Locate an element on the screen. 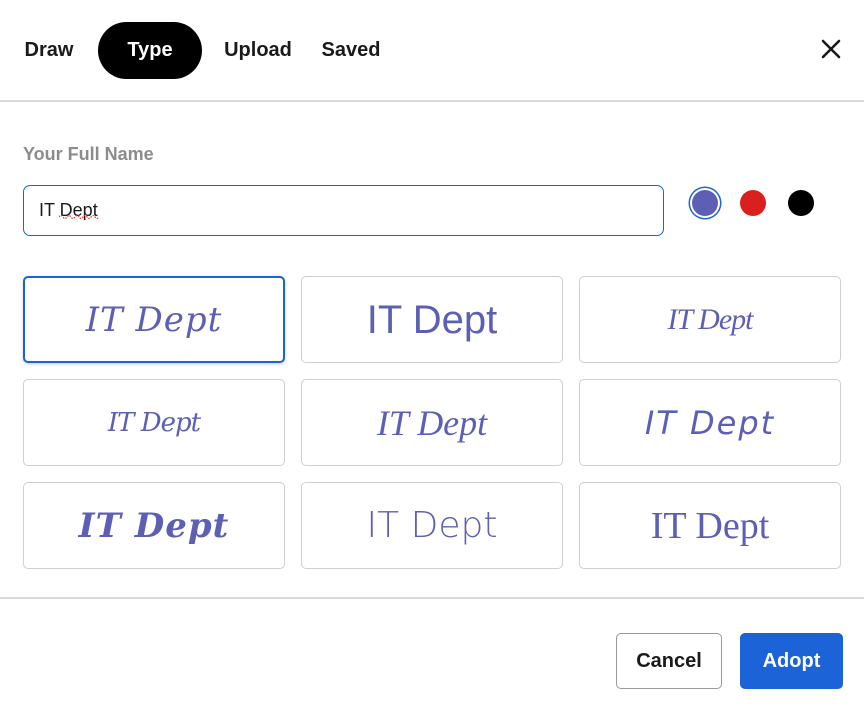 The height and width of the screenshot is (713, 864). tab-upload: Upload is located at coordinates (258, 50).